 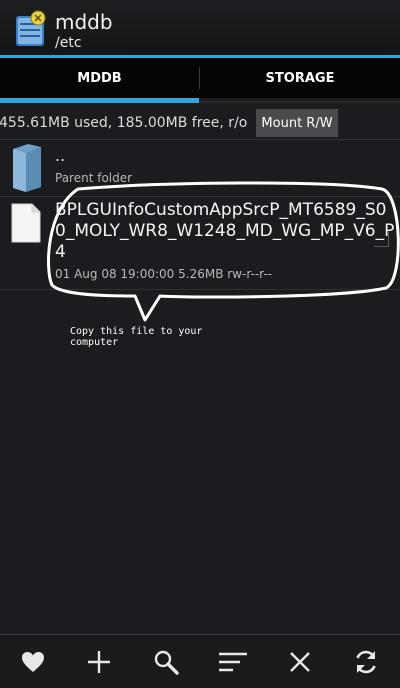 I want to click on plus-icon, so click(x=99, y=662).